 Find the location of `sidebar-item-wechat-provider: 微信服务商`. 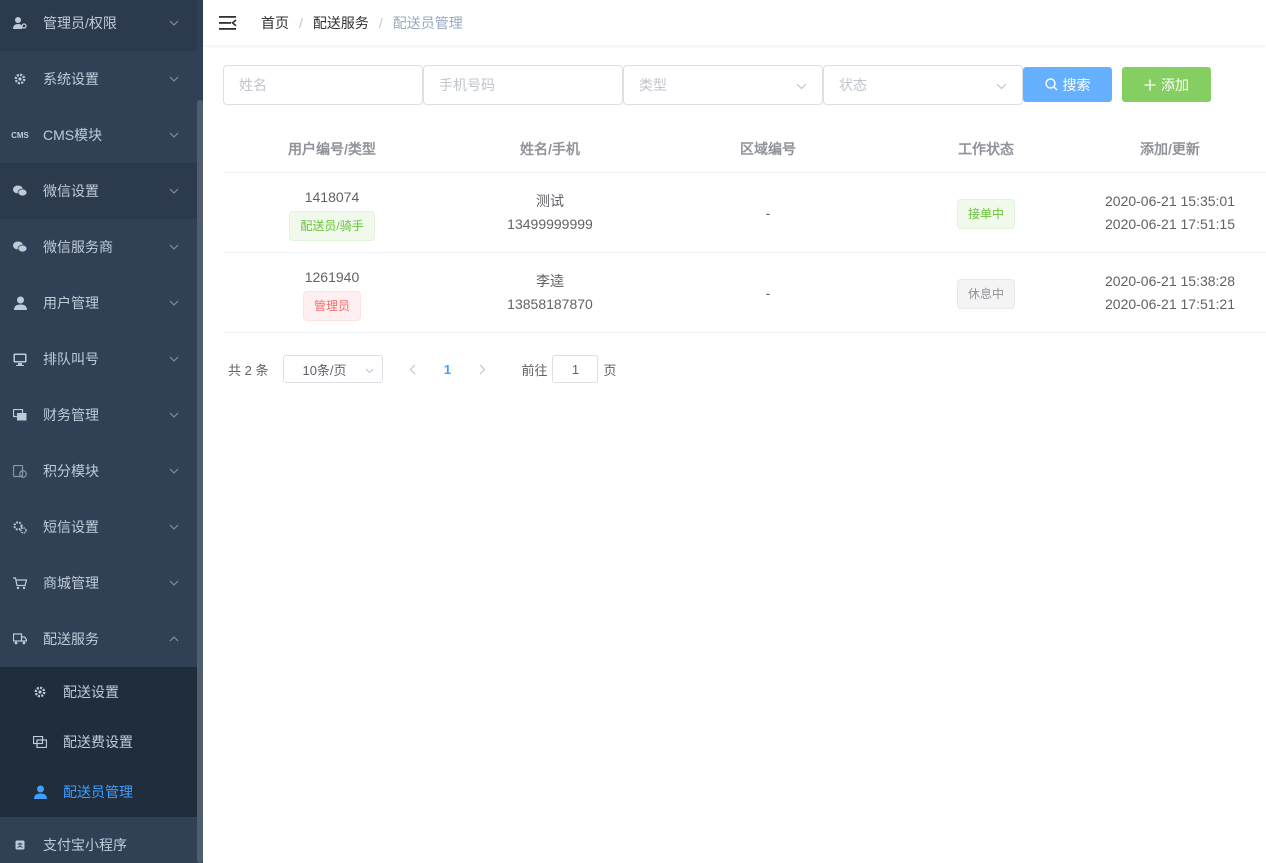

sidebar-item-wechat-provider: 微信服务商 is located at coordinates (98, 247).